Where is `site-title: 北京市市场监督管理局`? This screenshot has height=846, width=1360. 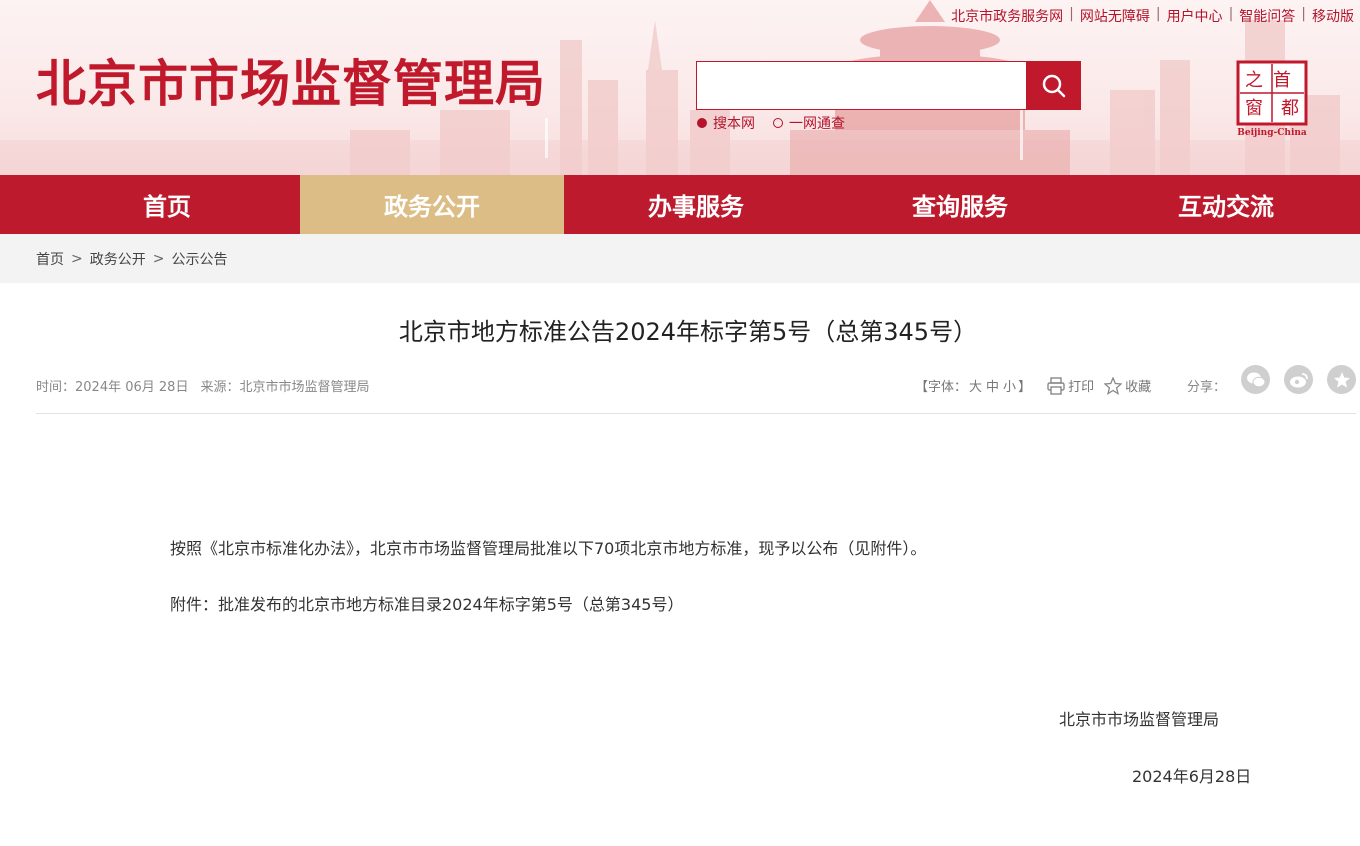
site-title: 北京市市场监督管理局 is located at coordinates (291, 80).